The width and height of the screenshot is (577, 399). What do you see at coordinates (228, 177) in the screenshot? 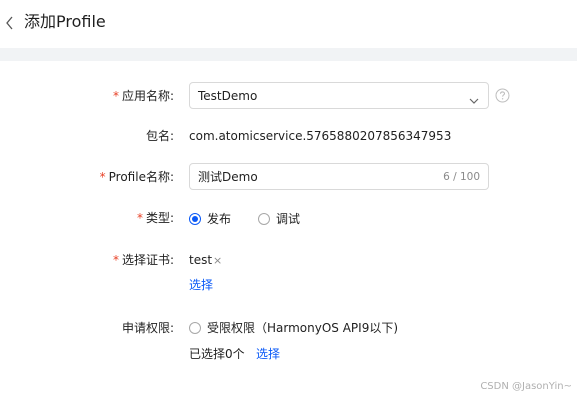
I see `profile-name-value: 测试Demo` at bounding box center [228, 177].